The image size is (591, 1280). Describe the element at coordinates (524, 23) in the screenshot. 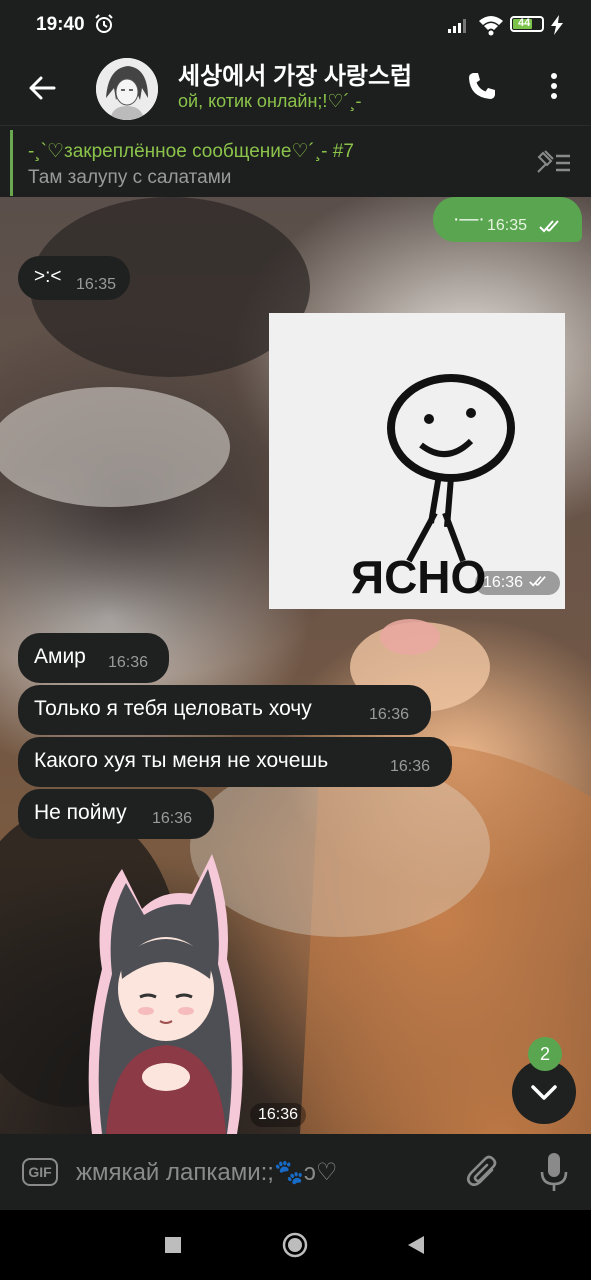

I see `battery-level: 44` at that location.